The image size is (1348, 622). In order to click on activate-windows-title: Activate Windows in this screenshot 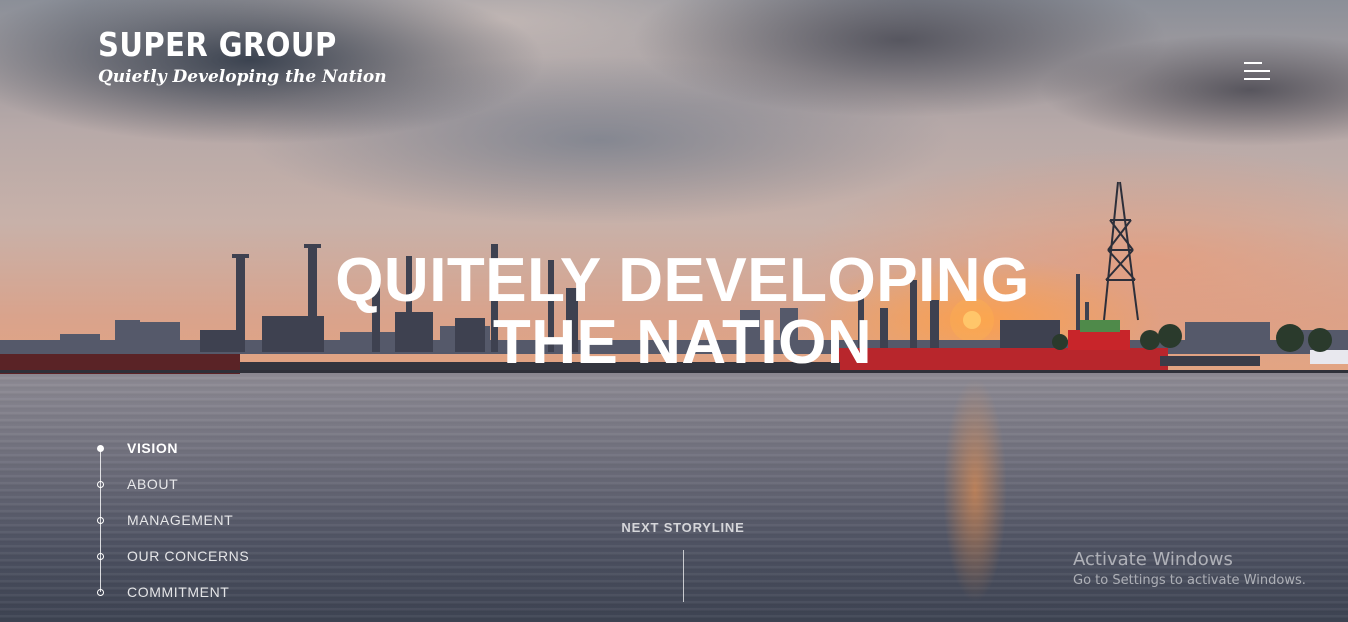, I will do `click(1153, 559)`.